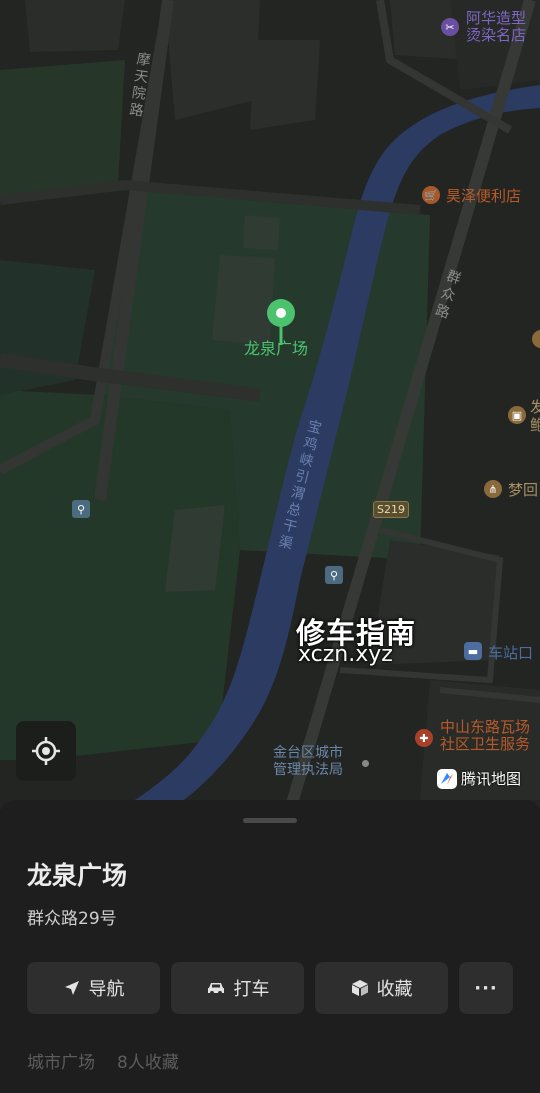  Describe the element at coordinates (310, 444) in the screenshot. I see `canal-char: 鸡` at that location.